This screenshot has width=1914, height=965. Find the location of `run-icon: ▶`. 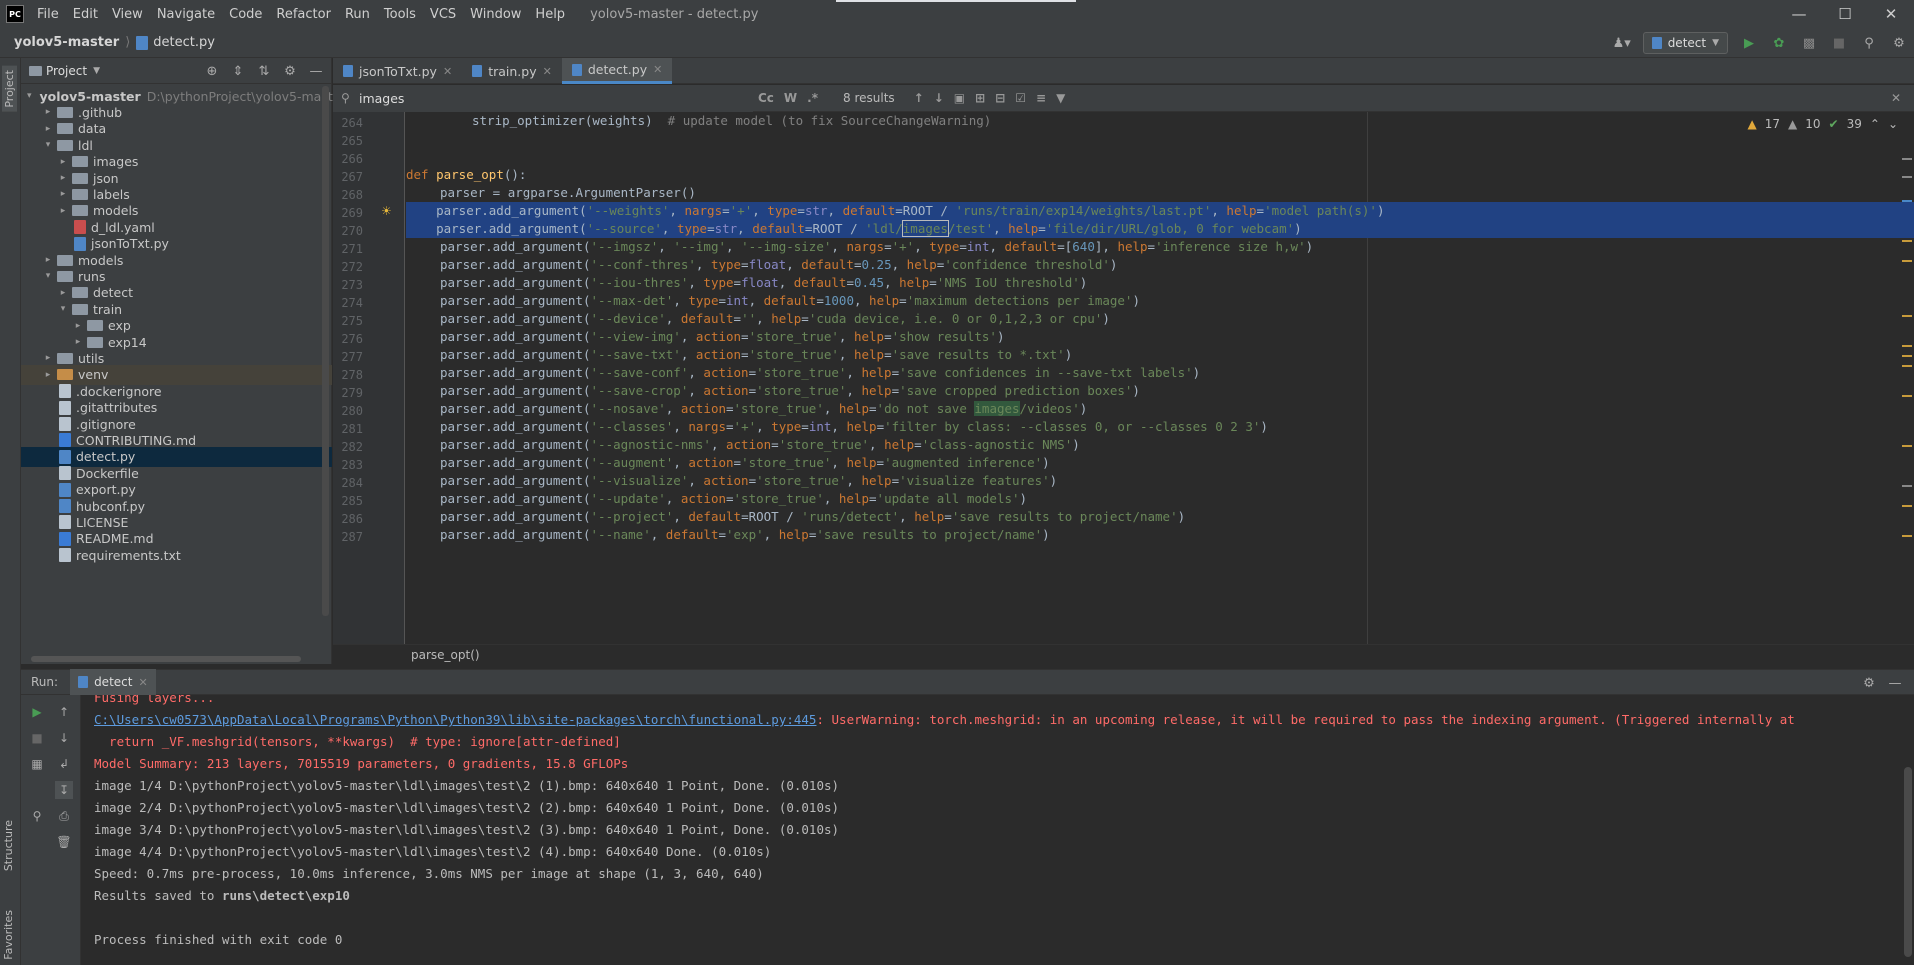

run-icon: ▶ is located at coordinates (1749, 43).